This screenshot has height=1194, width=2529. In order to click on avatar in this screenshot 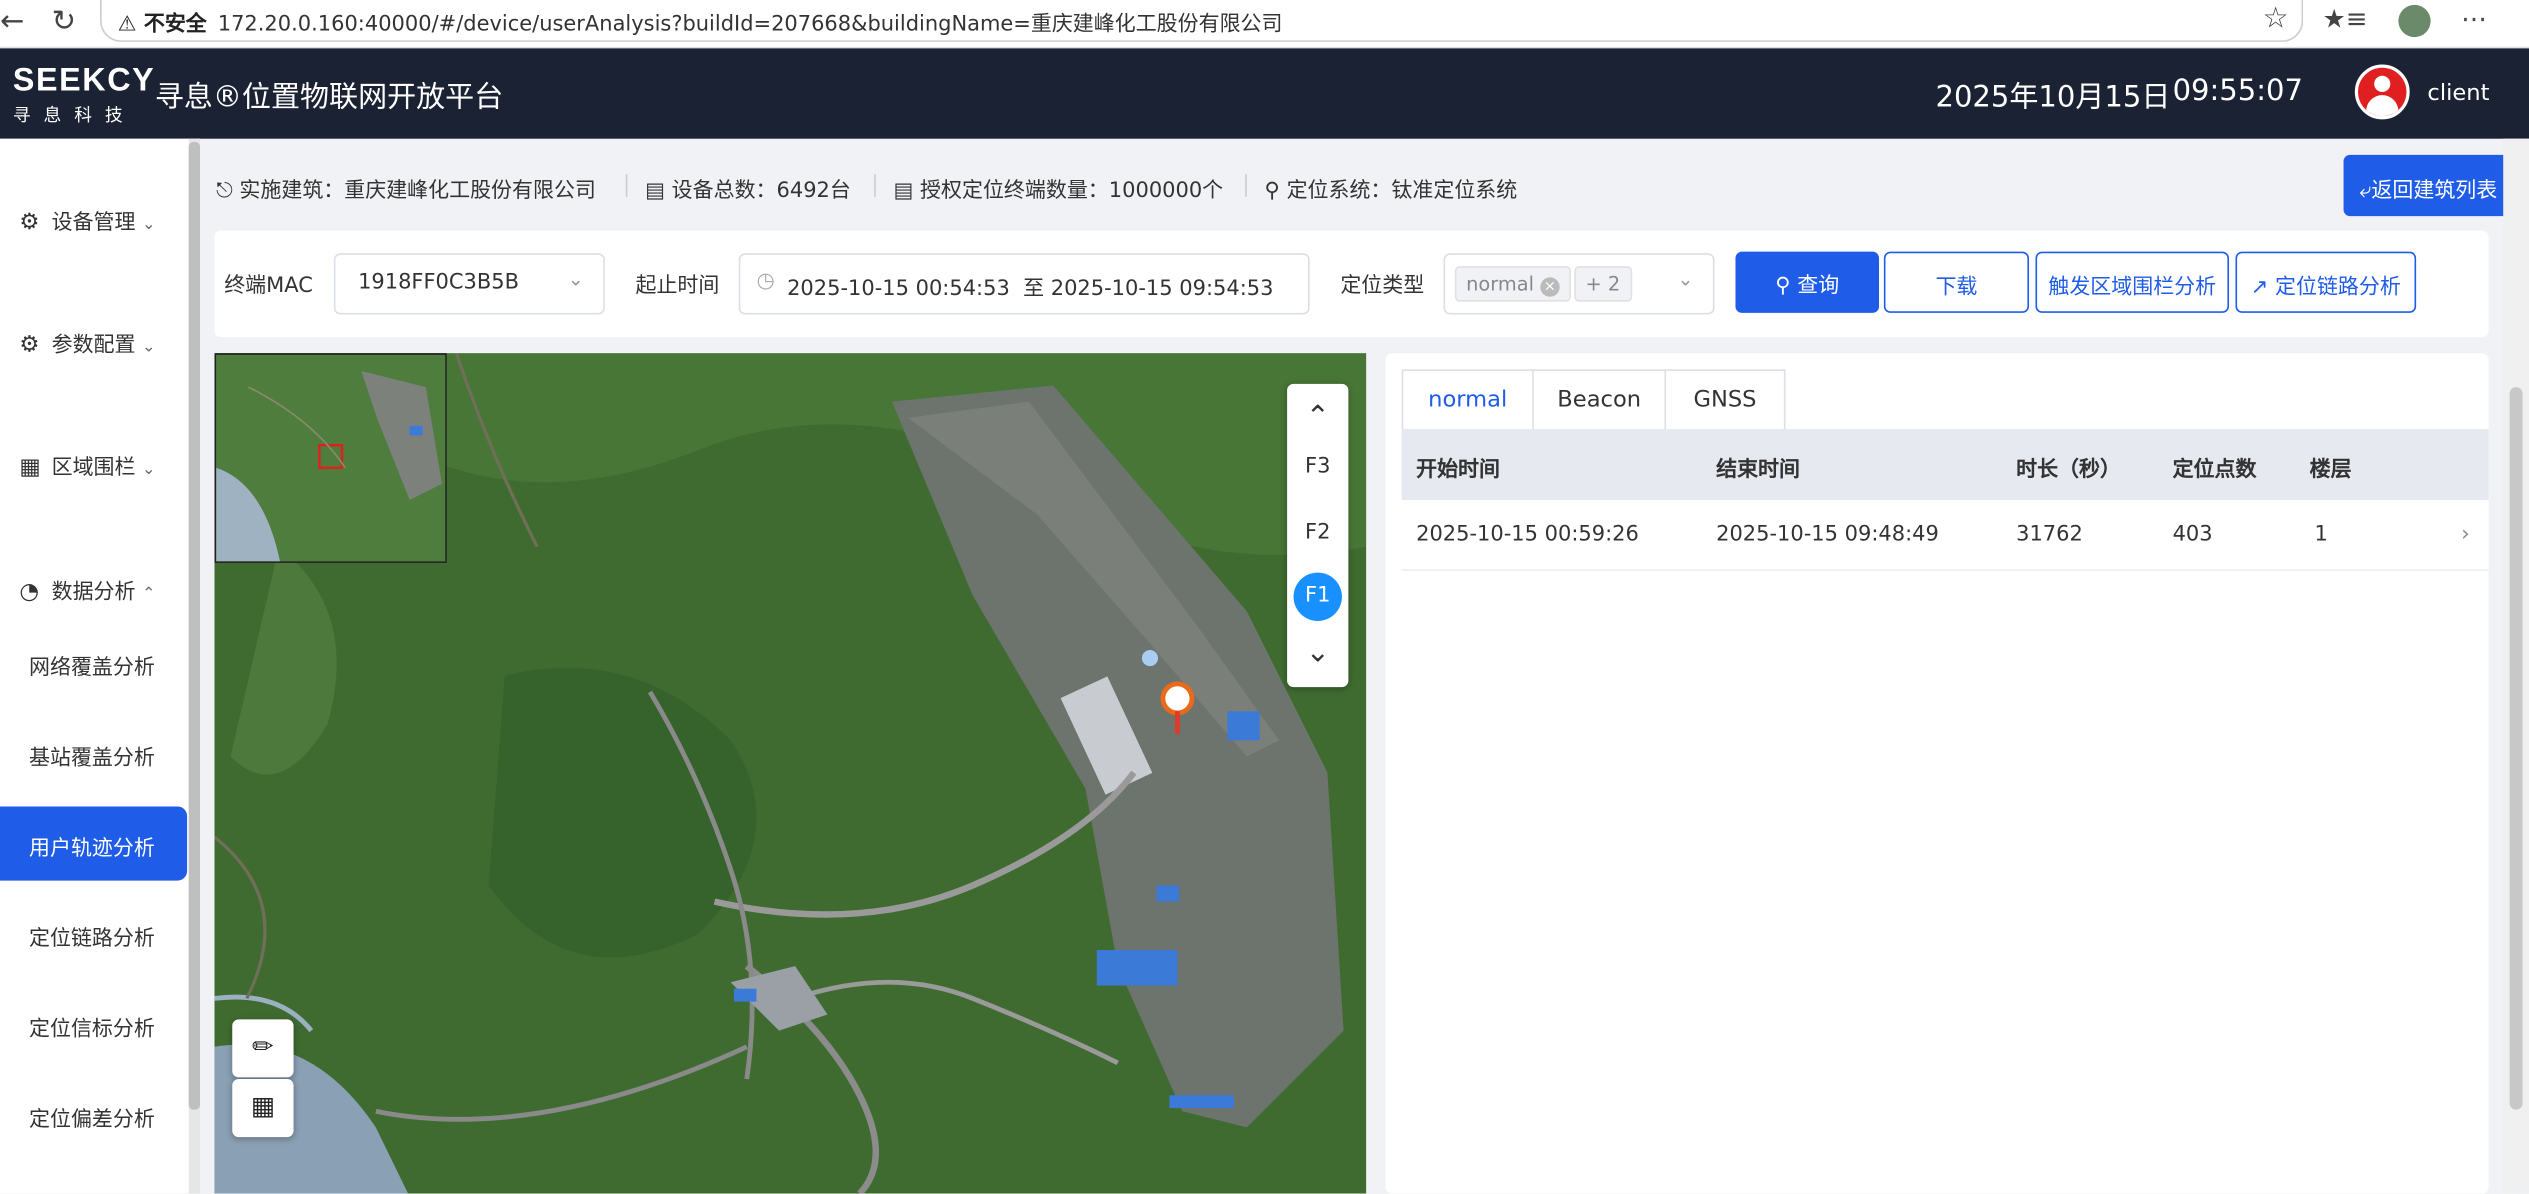, I will do `click(2382, 92)`.